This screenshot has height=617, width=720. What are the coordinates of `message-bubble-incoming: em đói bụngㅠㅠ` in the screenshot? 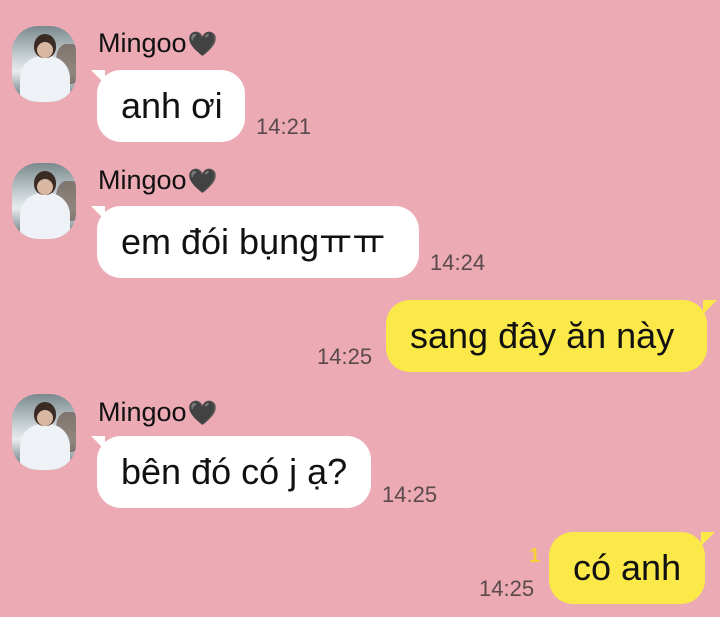 It's located at (258, 242).